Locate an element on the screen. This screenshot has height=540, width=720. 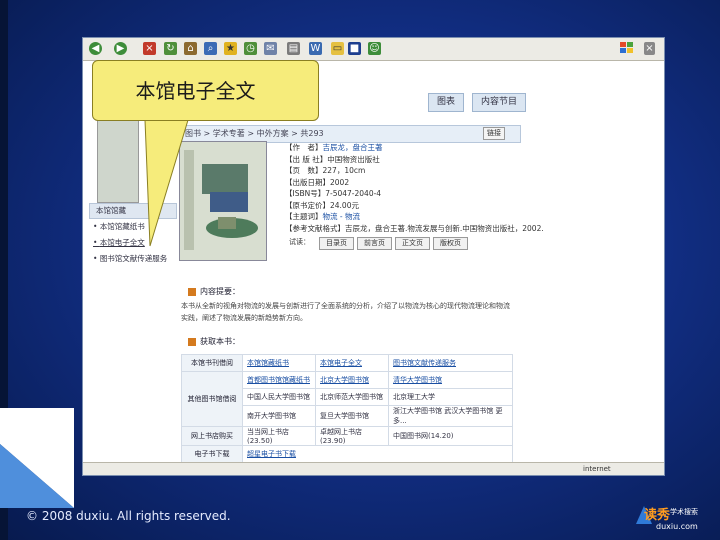
book-cover-art is located at coordinates (223, 201).